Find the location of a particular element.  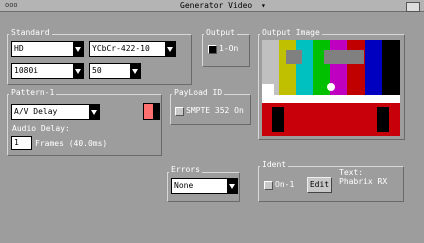

title-bar: ooo Generator Video ▾ is located at coordinates (212, 6).